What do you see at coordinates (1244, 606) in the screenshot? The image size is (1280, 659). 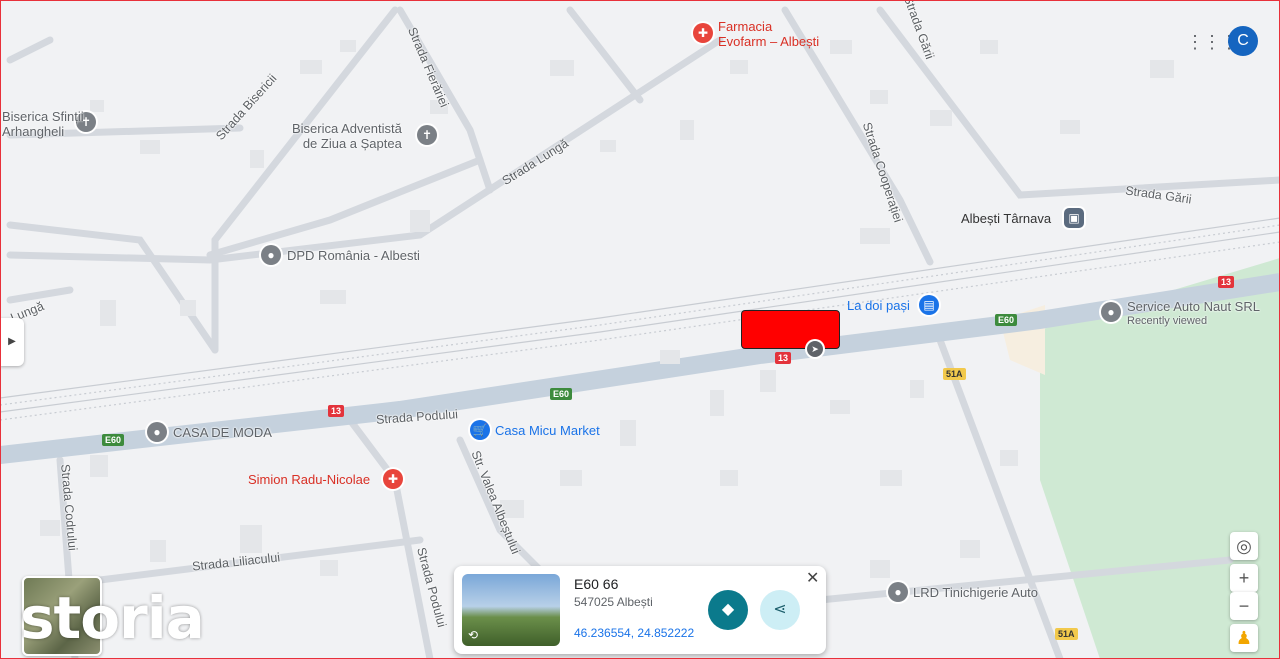 I see `zoom-out-button: −` at bounding box center [1244, 606].